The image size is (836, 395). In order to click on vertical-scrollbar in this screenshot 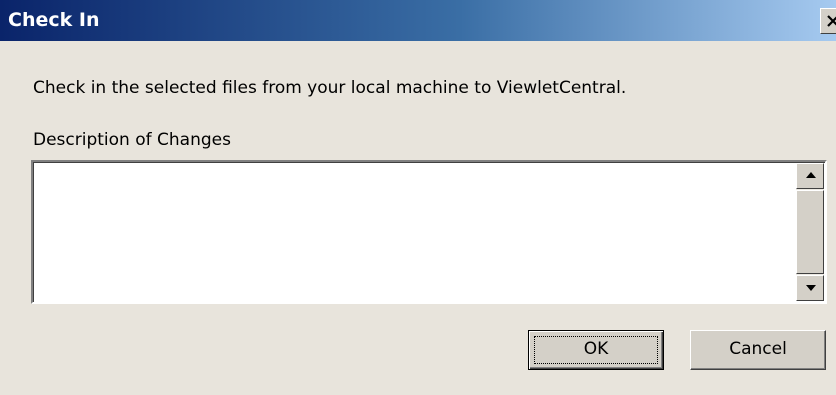, I will do `click(810, 232)`.